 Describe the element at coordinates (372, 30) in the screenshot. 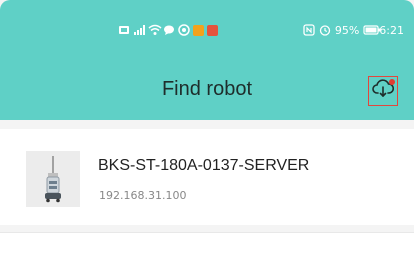

I see `battery-icon` at that location.